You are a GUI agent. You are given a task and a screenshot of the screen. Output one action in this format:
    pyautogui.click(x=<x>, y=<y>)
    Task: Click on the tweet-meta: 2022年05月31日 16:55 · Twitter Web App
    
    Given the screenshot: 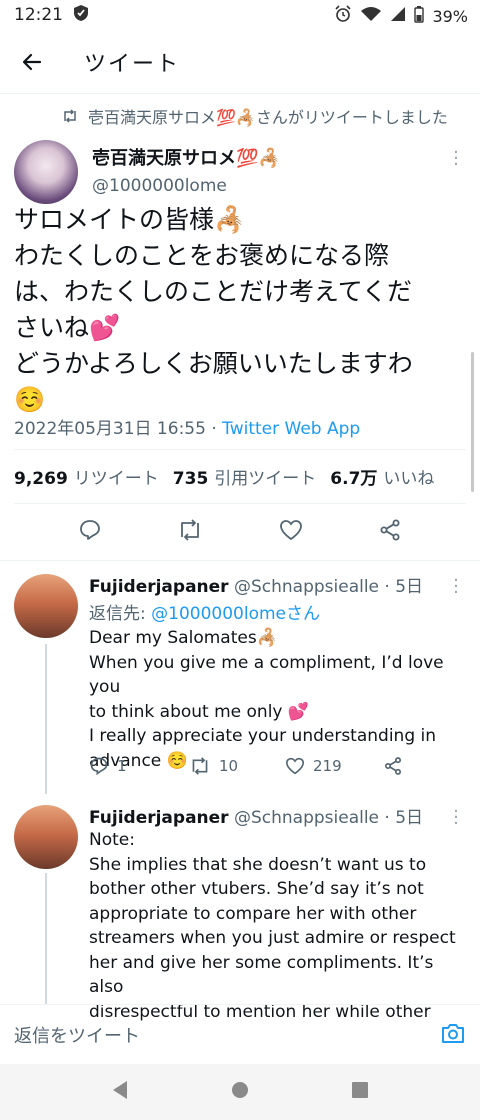 What is the action you would take?
    pyautogui.click(x=187, y=426)
    